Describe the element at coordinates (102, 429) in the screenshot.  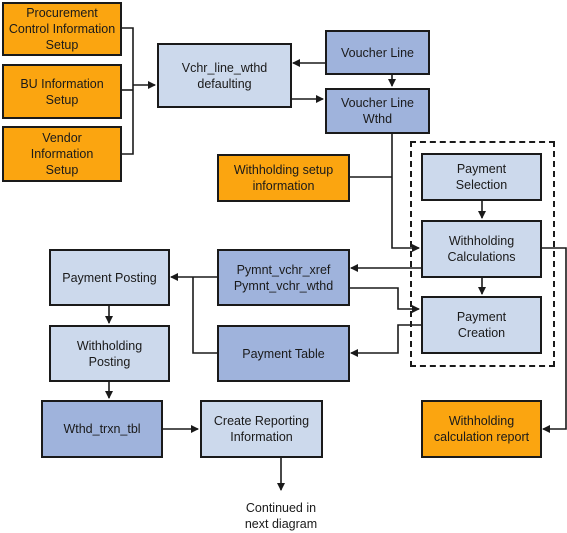
I see `wthd-trxn-tbl-box: Wthd_trxn_tbl` at that location.